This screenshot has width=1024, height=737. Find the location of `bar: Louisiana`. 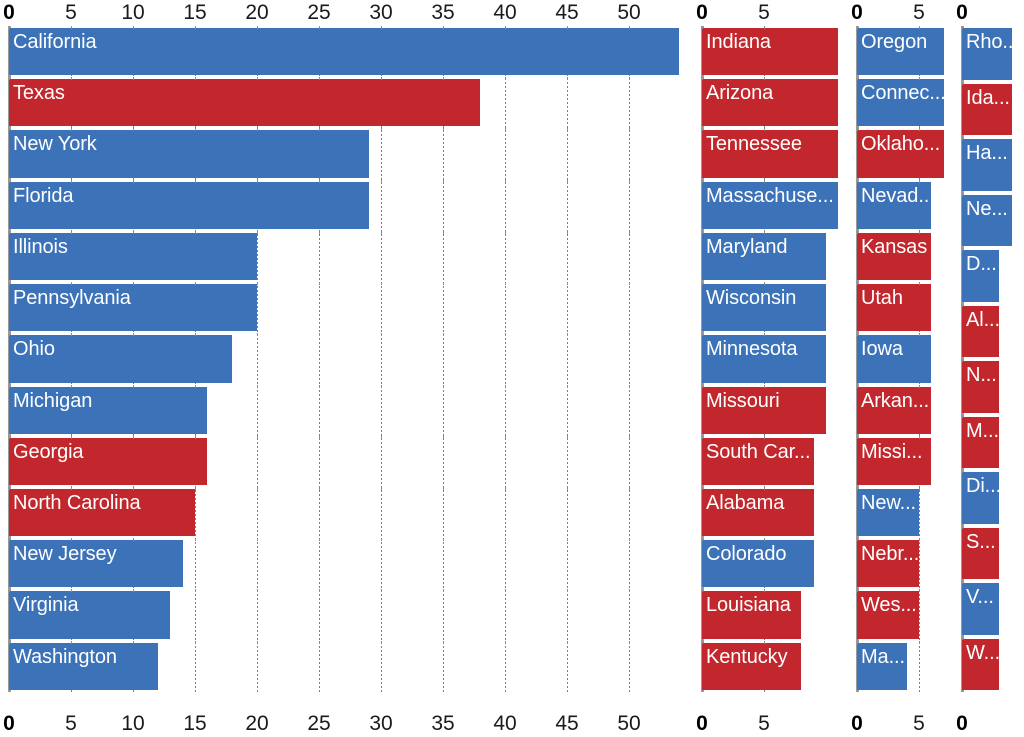

bar: Louisiana is located at coordinates (752, 615).